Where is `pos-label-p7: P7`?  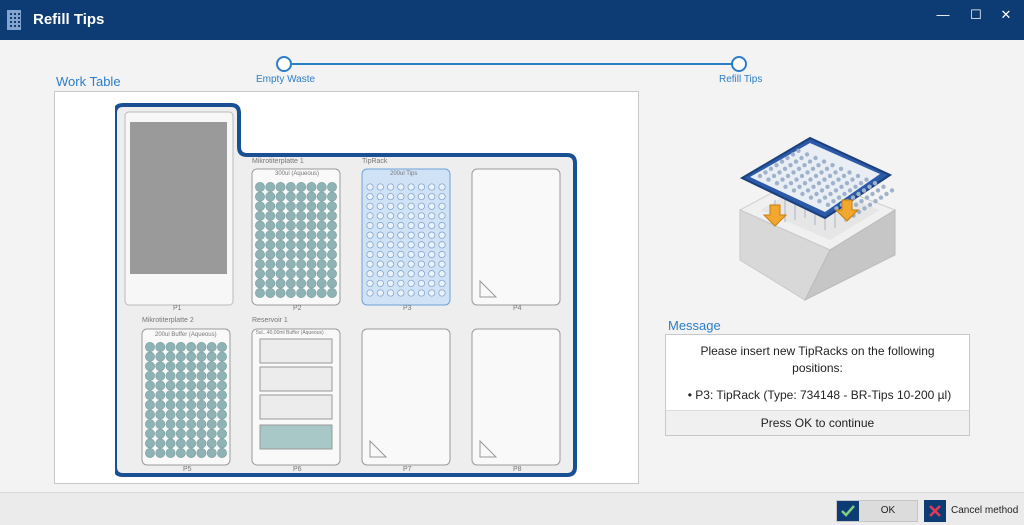
pos-label-p7: P7 is located at coordinates (407, 469).